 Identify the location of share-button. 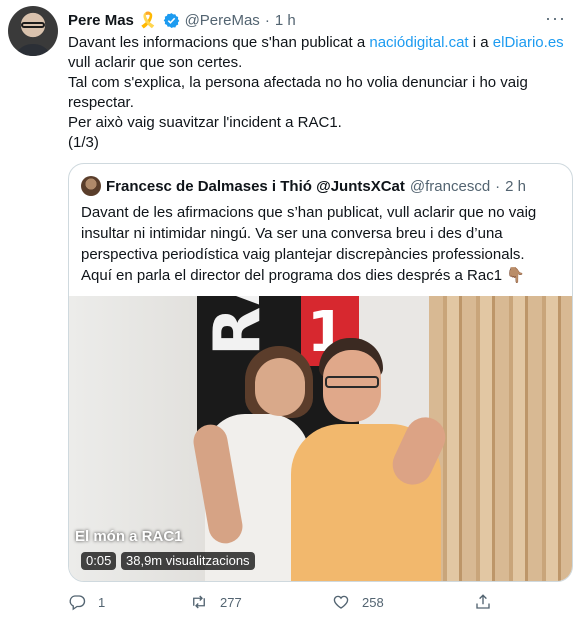
(483, 602).